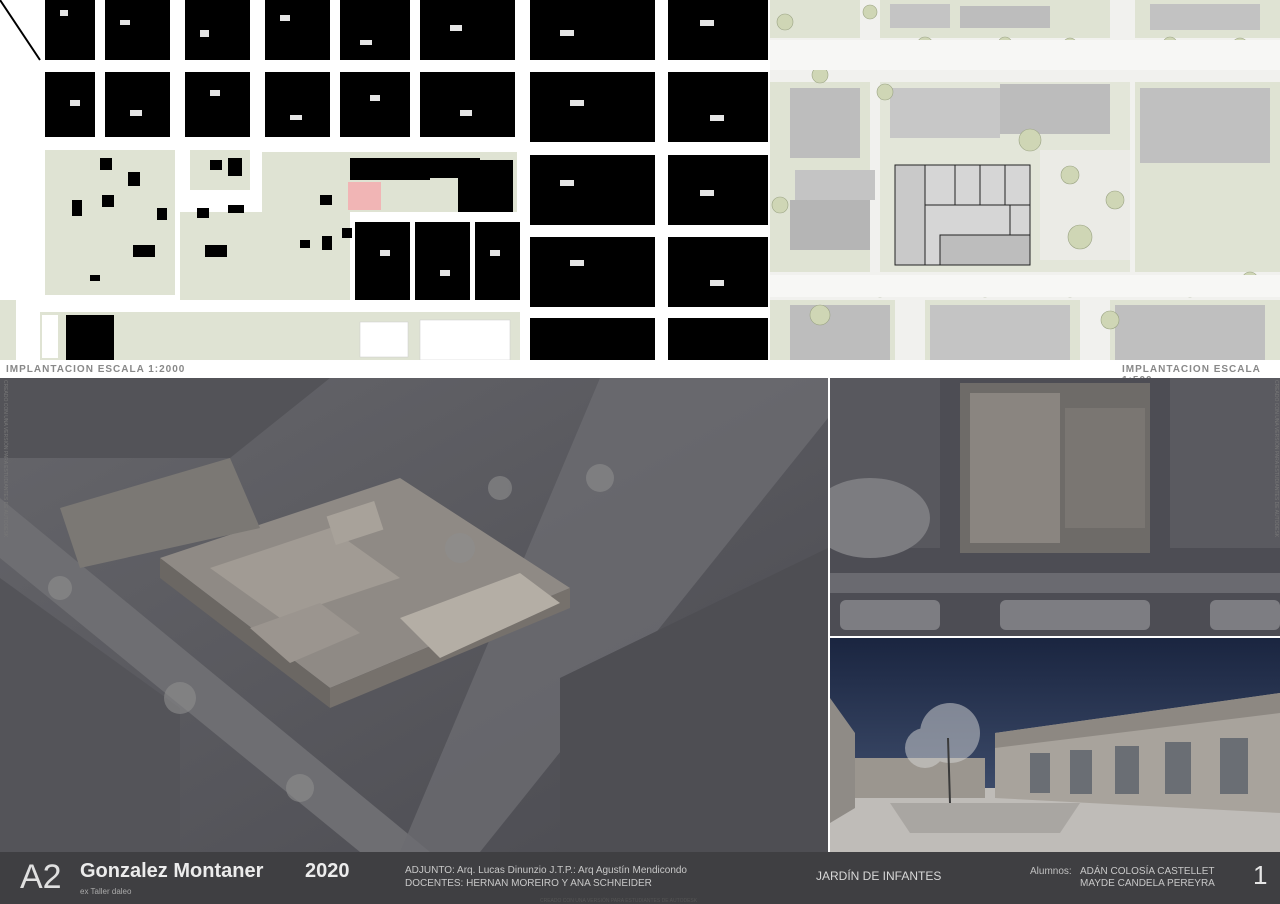 The height and width of the screenshot is (904, 1280). Describe the element at coordinates (96, 369) in the screenshot. I see `plan-left-label-strip: IMPLANTACION ESCALA 1:2000` at that location.